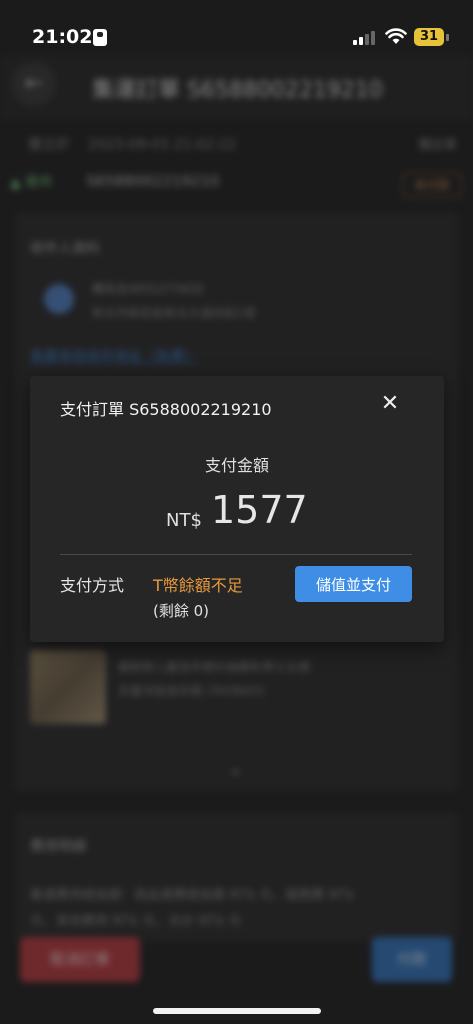  What do you see at coordinates (235, 768) in the screenshot?
I see `chevron-down-icon: ⌄` at bounding box center [235, 768].